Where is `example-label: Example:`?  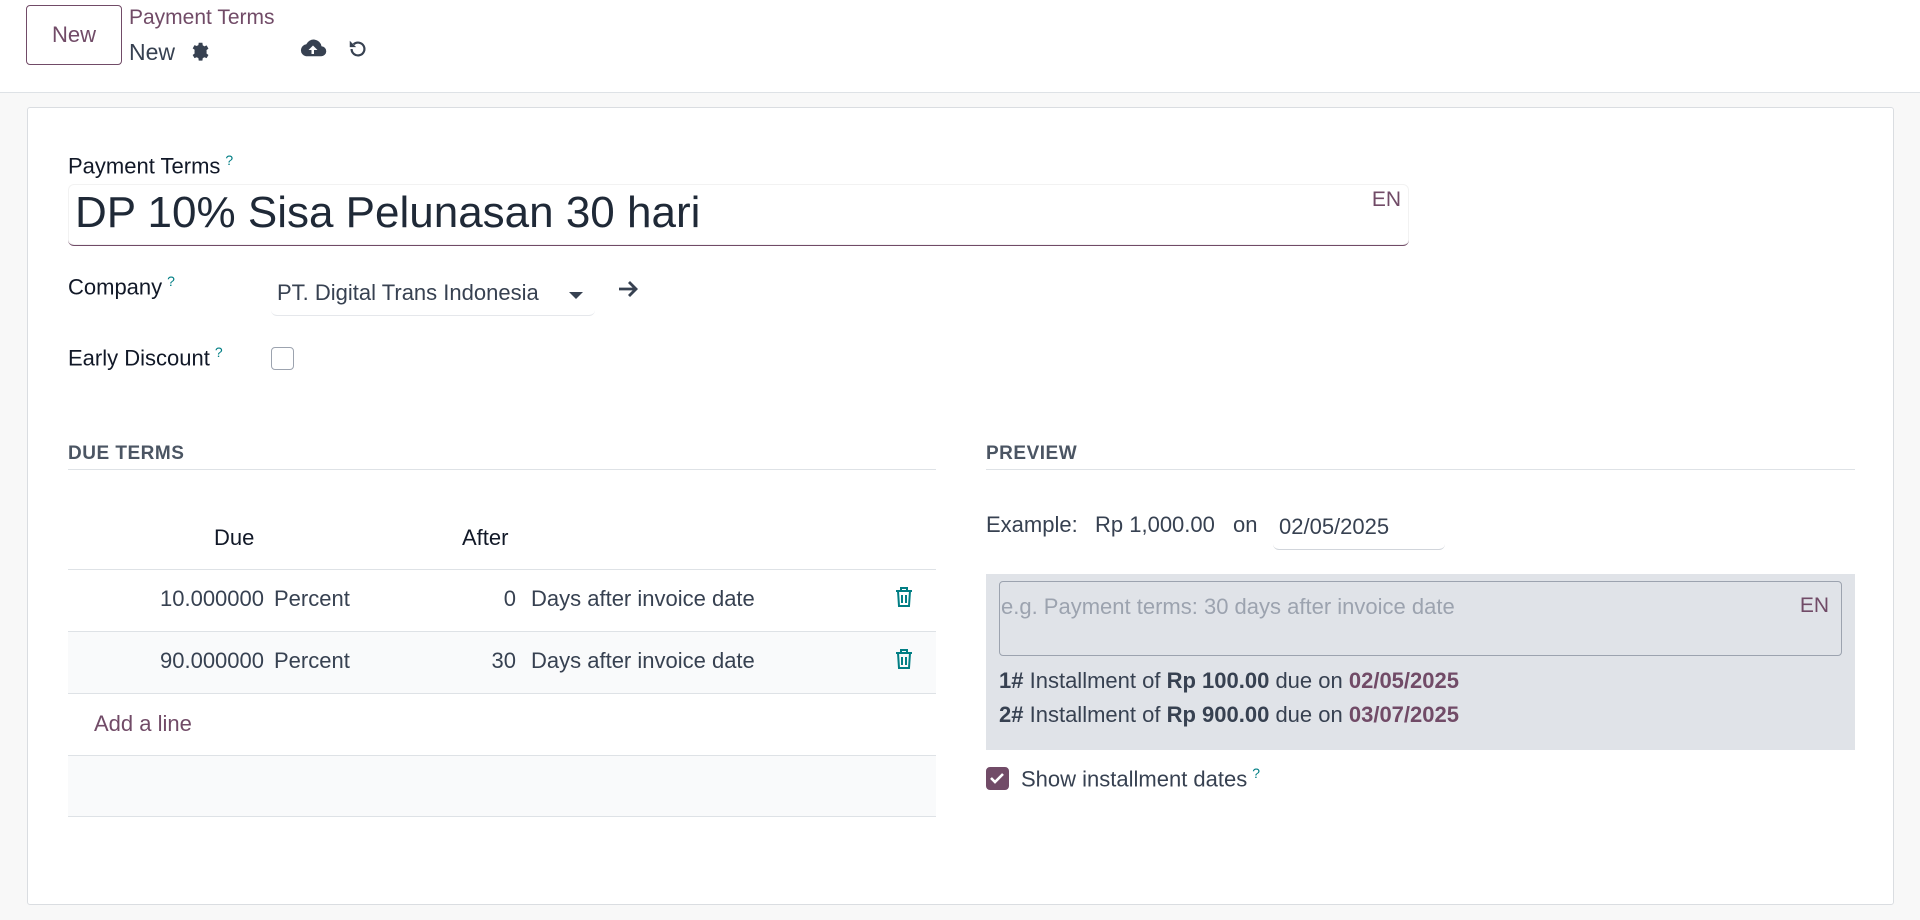 example-label: Example: is located at coordinates (1032, 524).